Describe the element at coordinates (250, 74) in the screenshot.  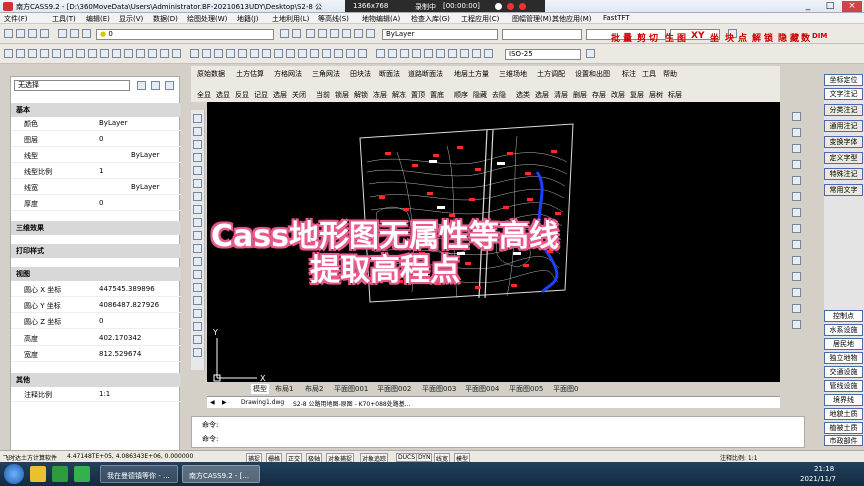
I see `tab-earthwork-estimate: 土方估算` at that location.